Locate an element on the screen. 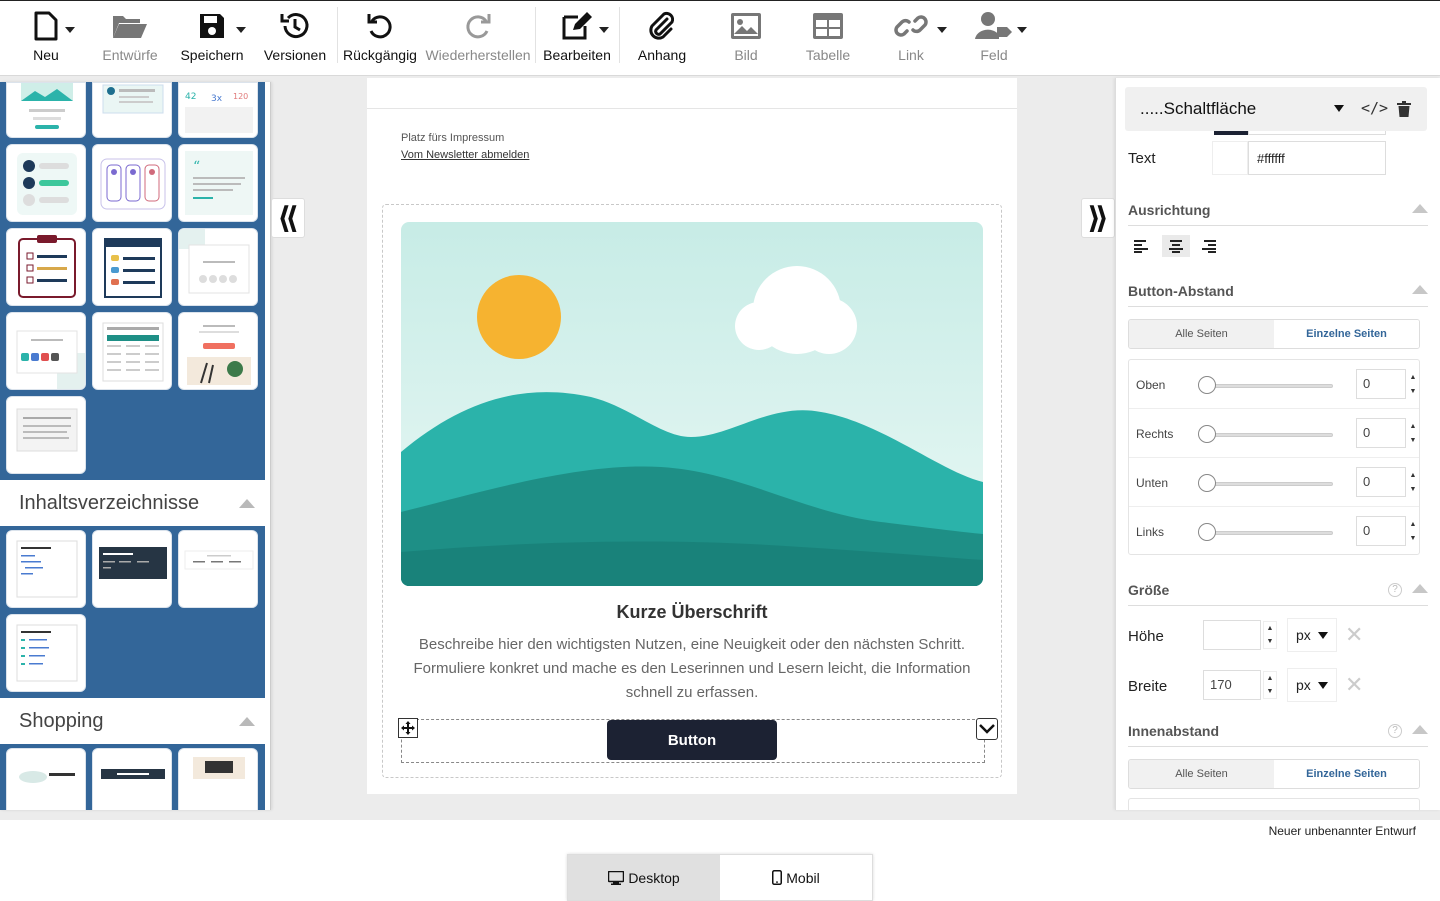 The width and height of the screenshot is (1440, 901). edit-button: Bearbeiten is located at coordinates (577, 39).